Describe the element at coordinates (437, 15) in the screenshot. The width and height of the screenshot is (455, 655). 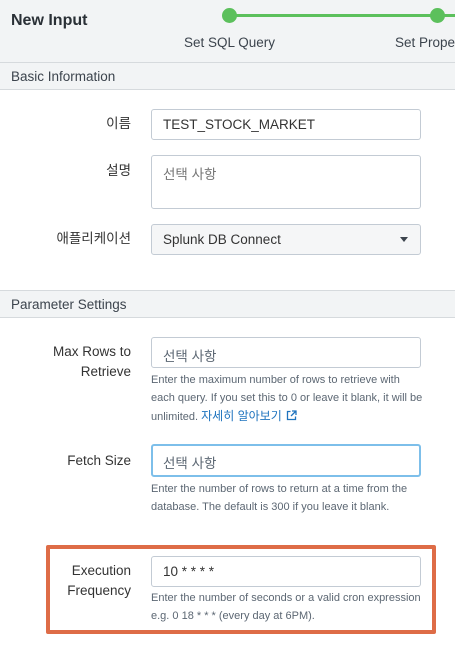
I see `step-dot-set-properties` at that location.